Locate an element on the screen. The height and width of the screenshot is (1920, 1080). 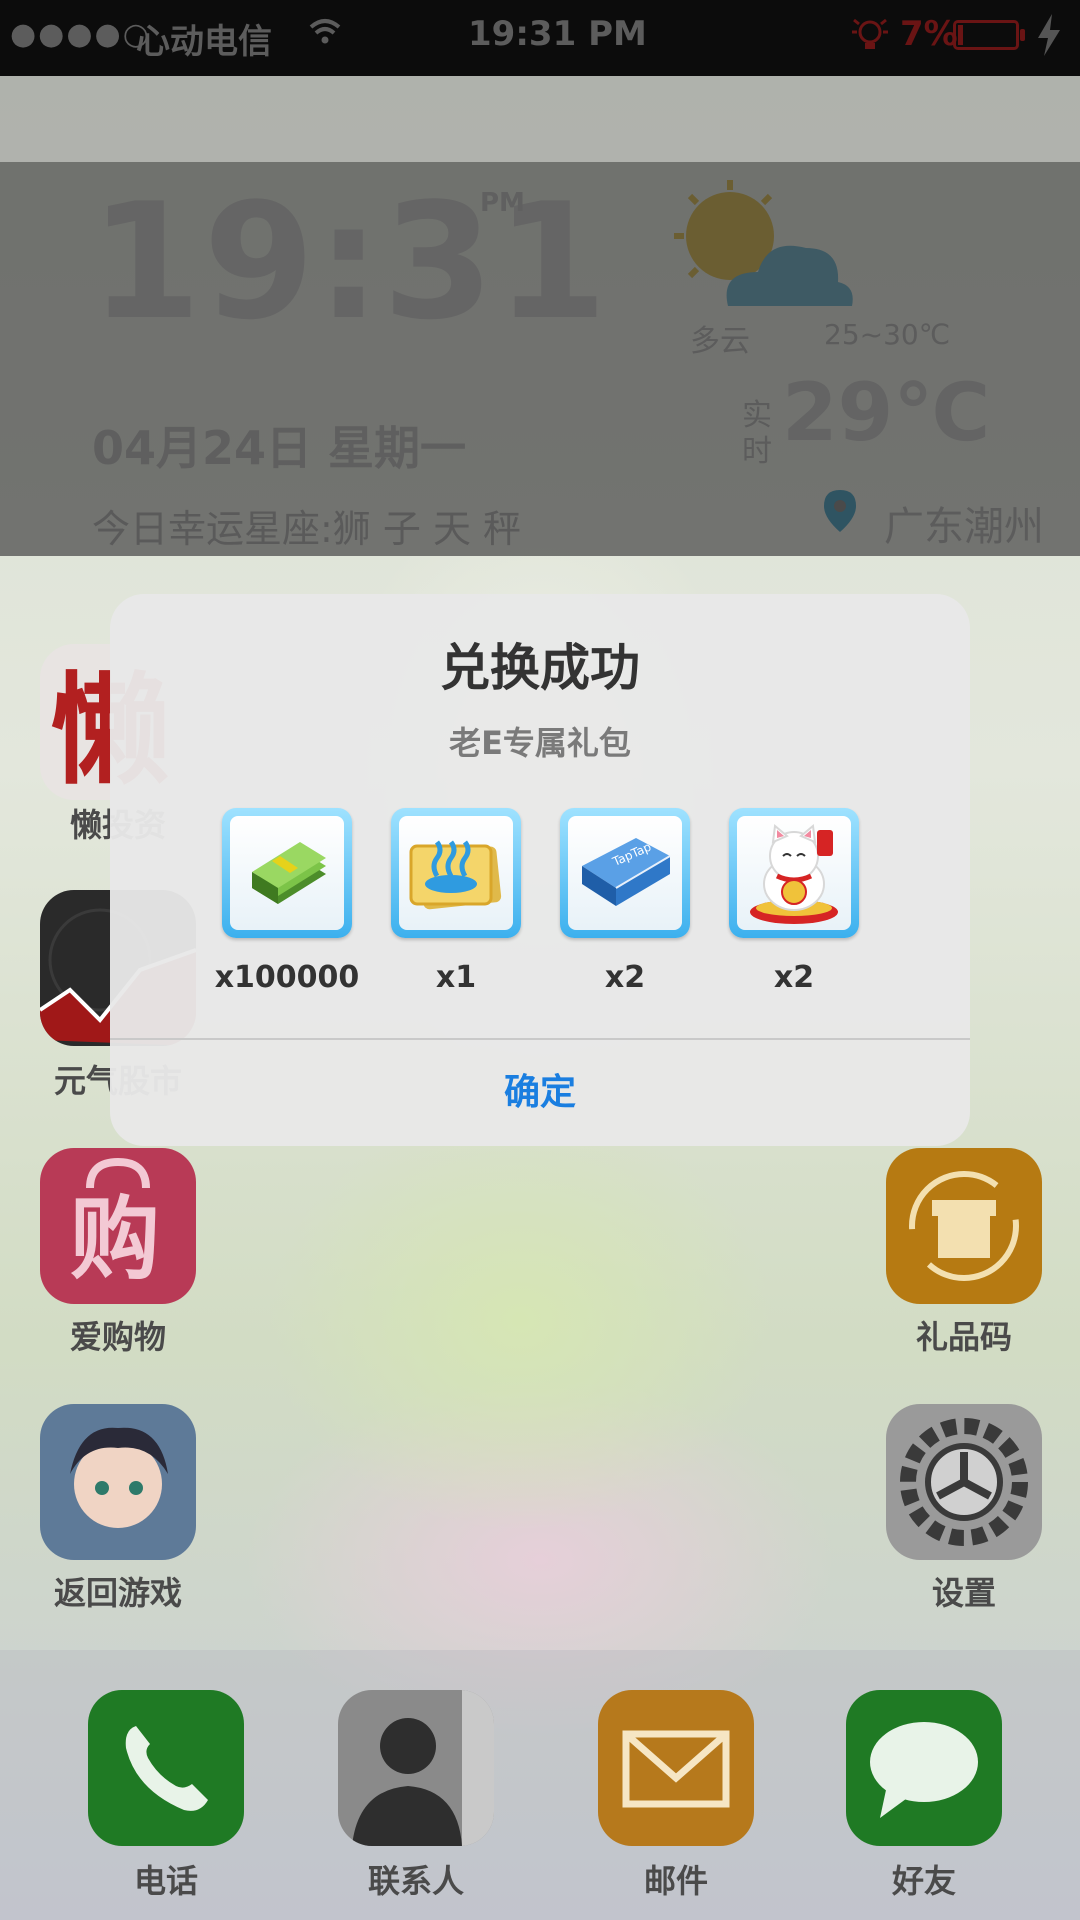
top-strip is located at coordinates (540, 119).